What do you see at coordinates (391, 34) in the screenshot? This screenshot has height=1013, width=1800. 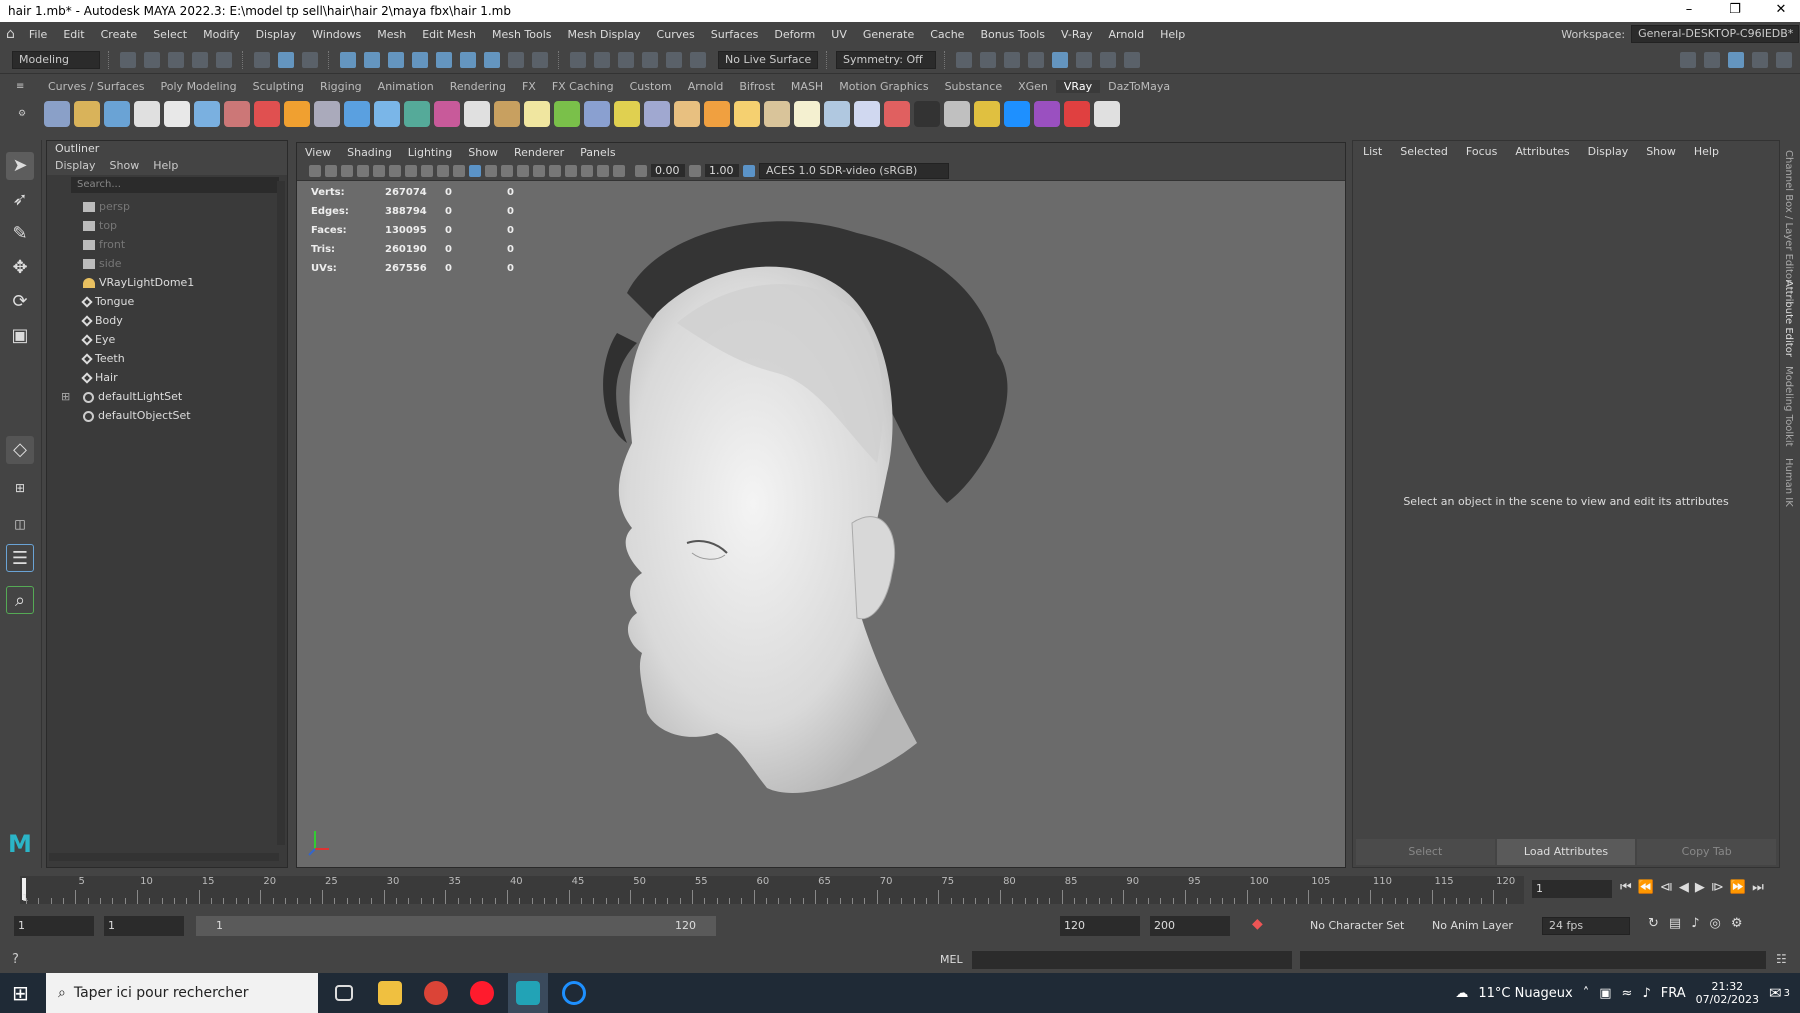 I see `menu-item-mesh: Mesh` at bounding box center [391, 34].